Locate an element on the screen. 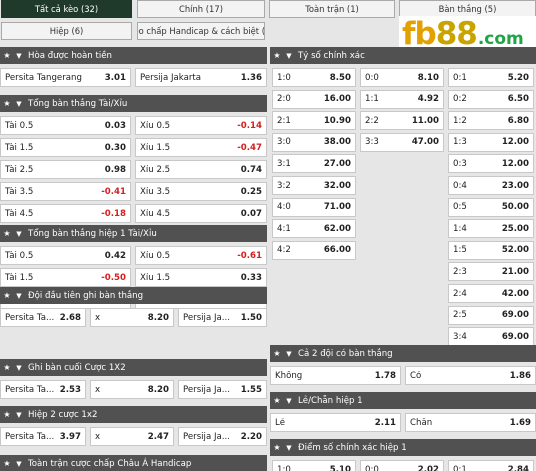 The width and height of the screenshot is (536, 471). odds-cell: Persija Jakarta 1.36 is located at coordinates (201, 77).